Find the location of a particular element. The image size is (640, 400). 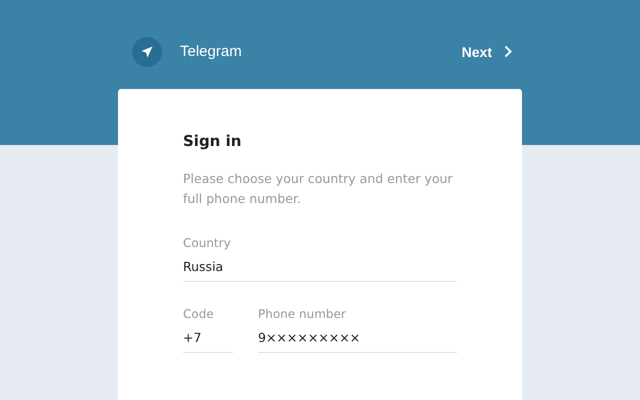

field-label: Phone number is located at coordinates (302, 314).